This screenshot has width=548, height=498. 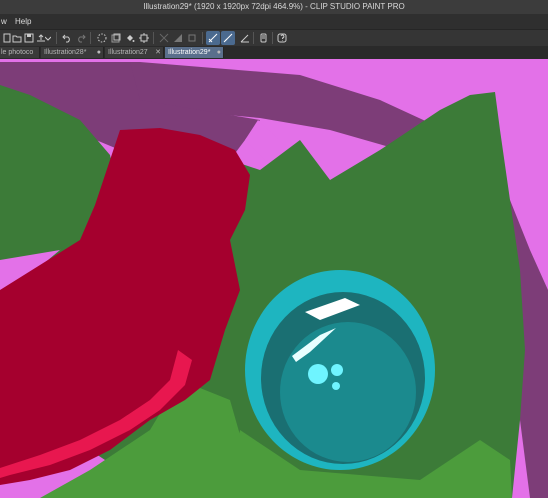 I want to click on close-icon: ✕, so click(x=158, y=52).